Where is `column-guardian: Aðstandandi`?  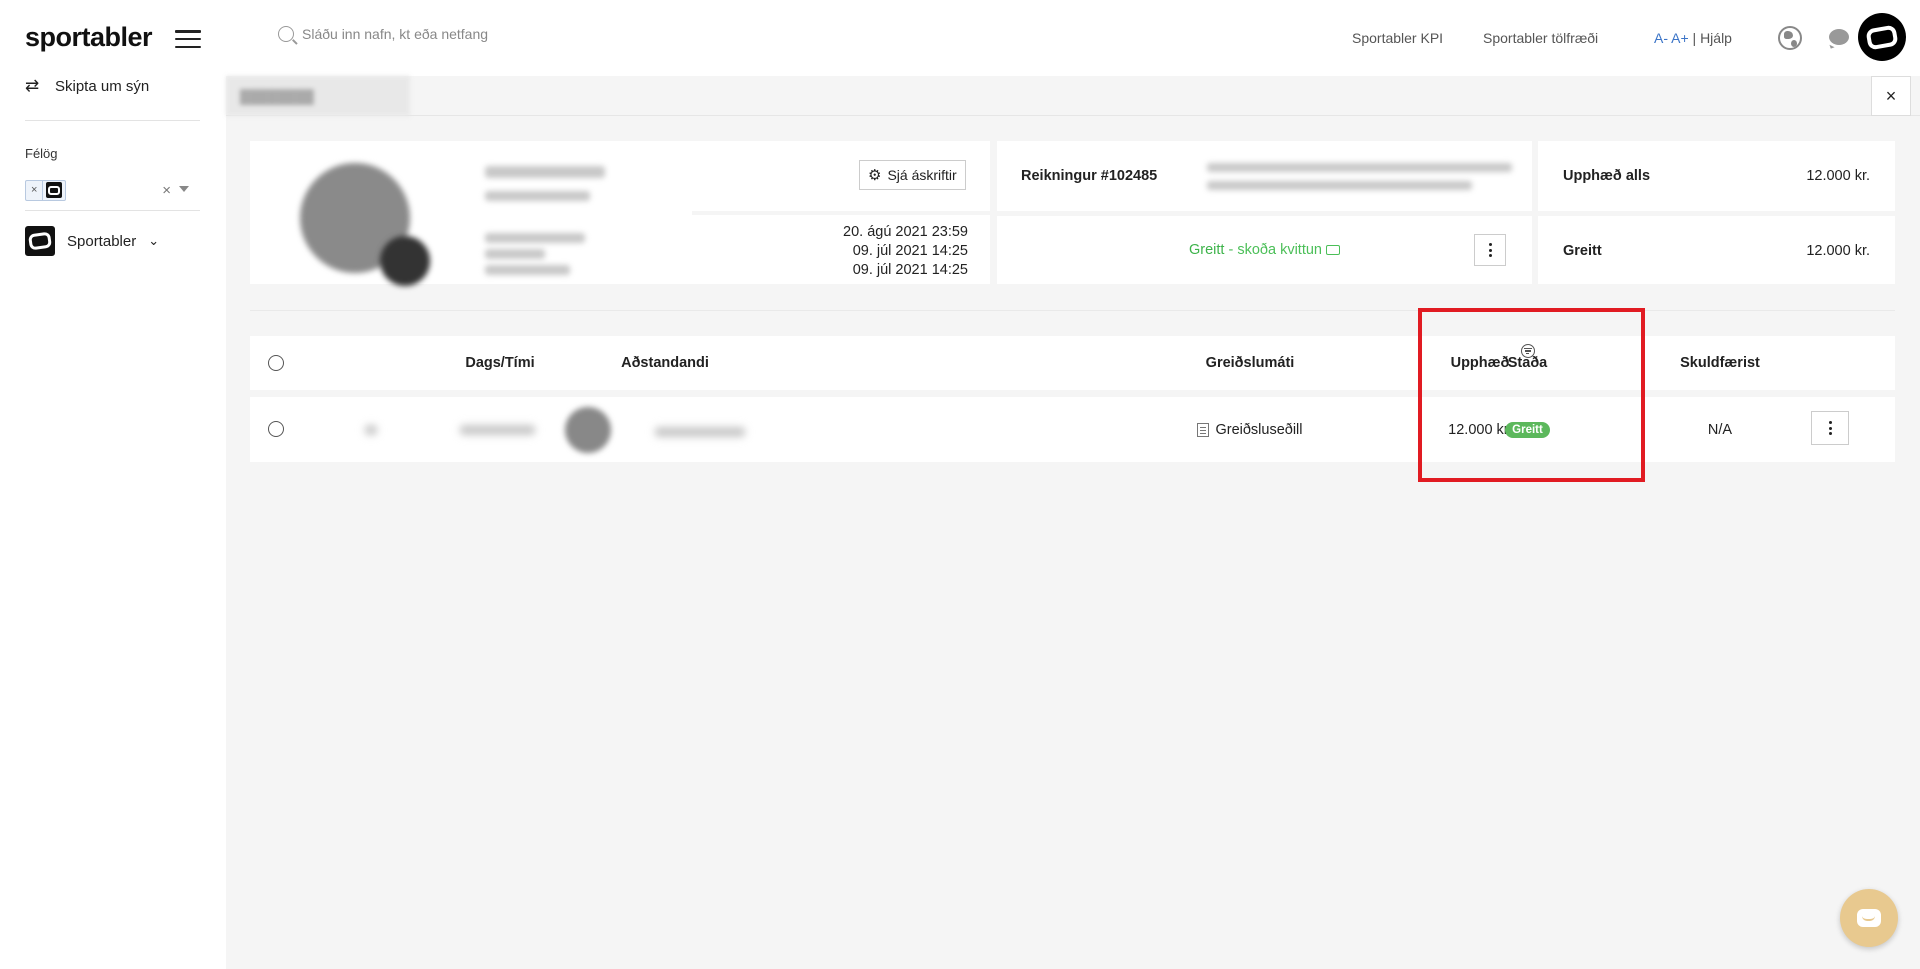 column-guardian: Aðstandandi is located at coordinates (665, 363).